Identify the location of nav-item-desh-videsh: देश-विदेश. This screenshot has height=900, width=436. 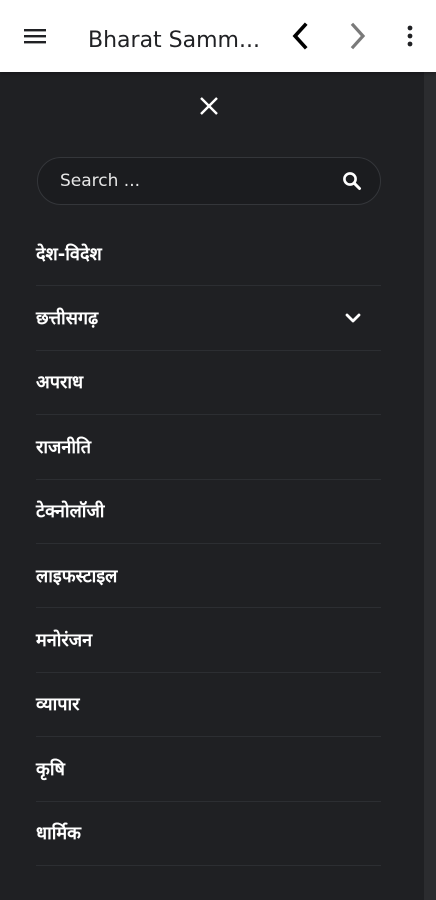
(208, 254).